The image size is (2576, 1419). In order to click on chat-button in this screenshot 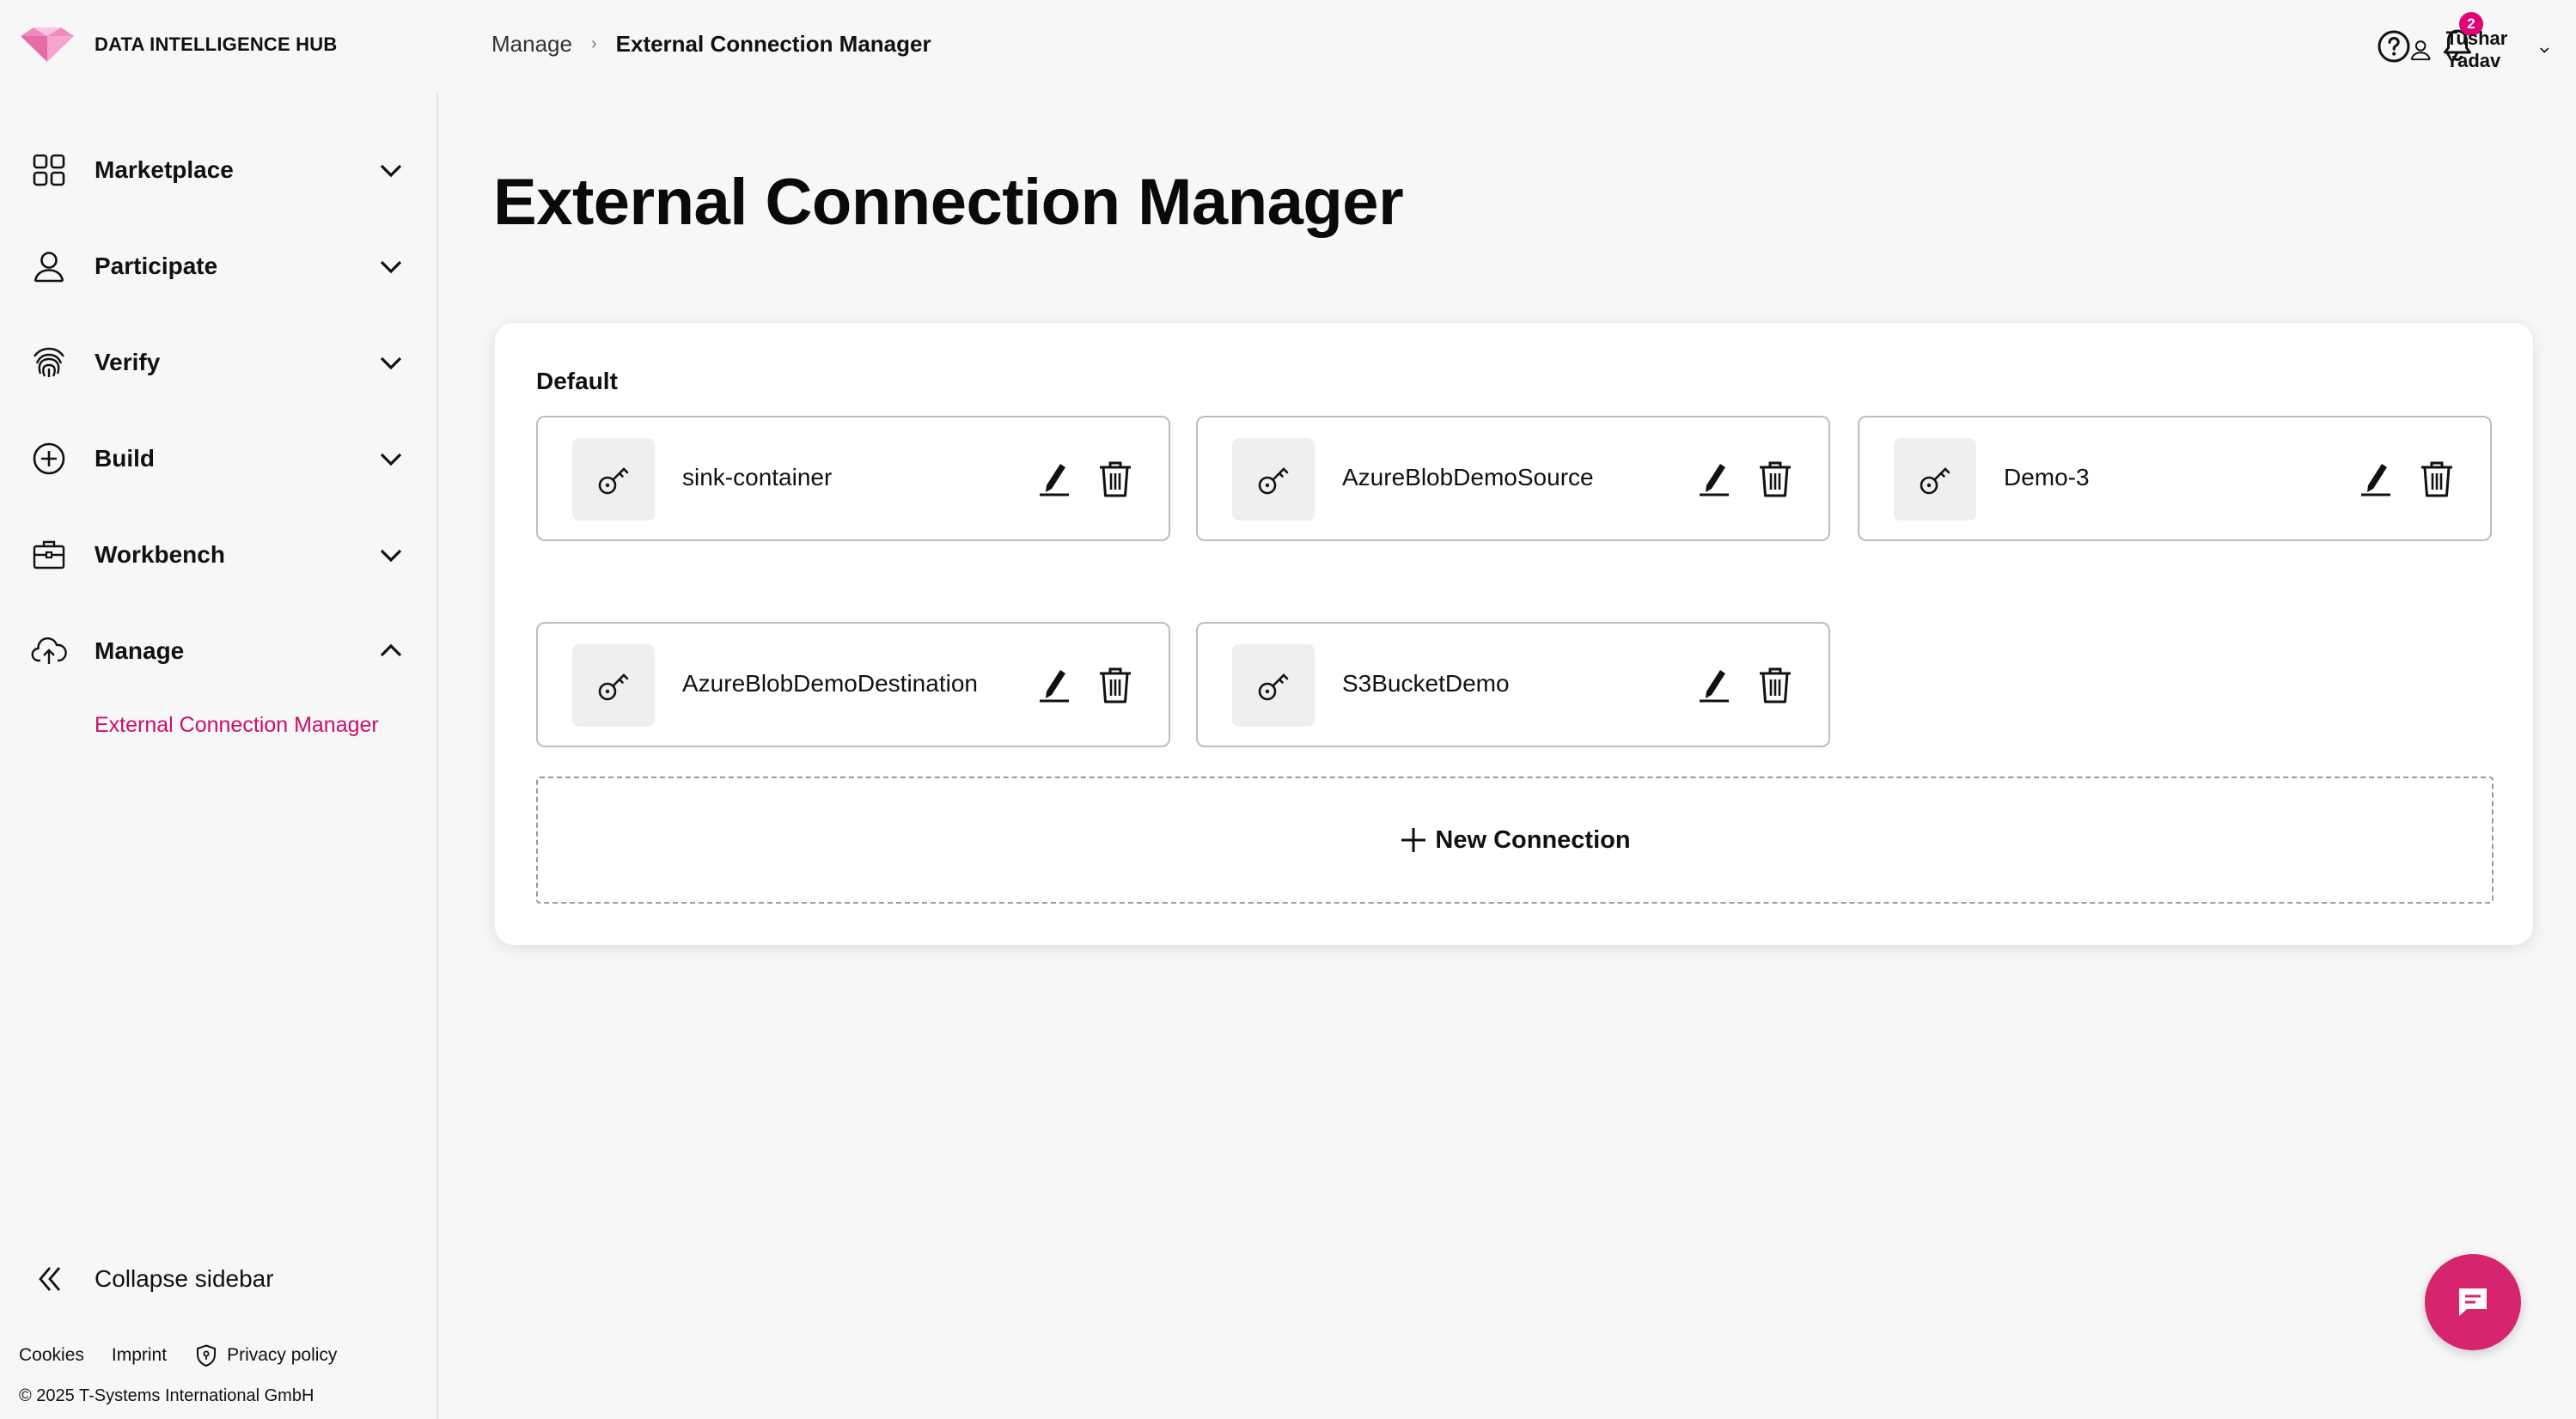, I will do `click(2473, 1302)`.